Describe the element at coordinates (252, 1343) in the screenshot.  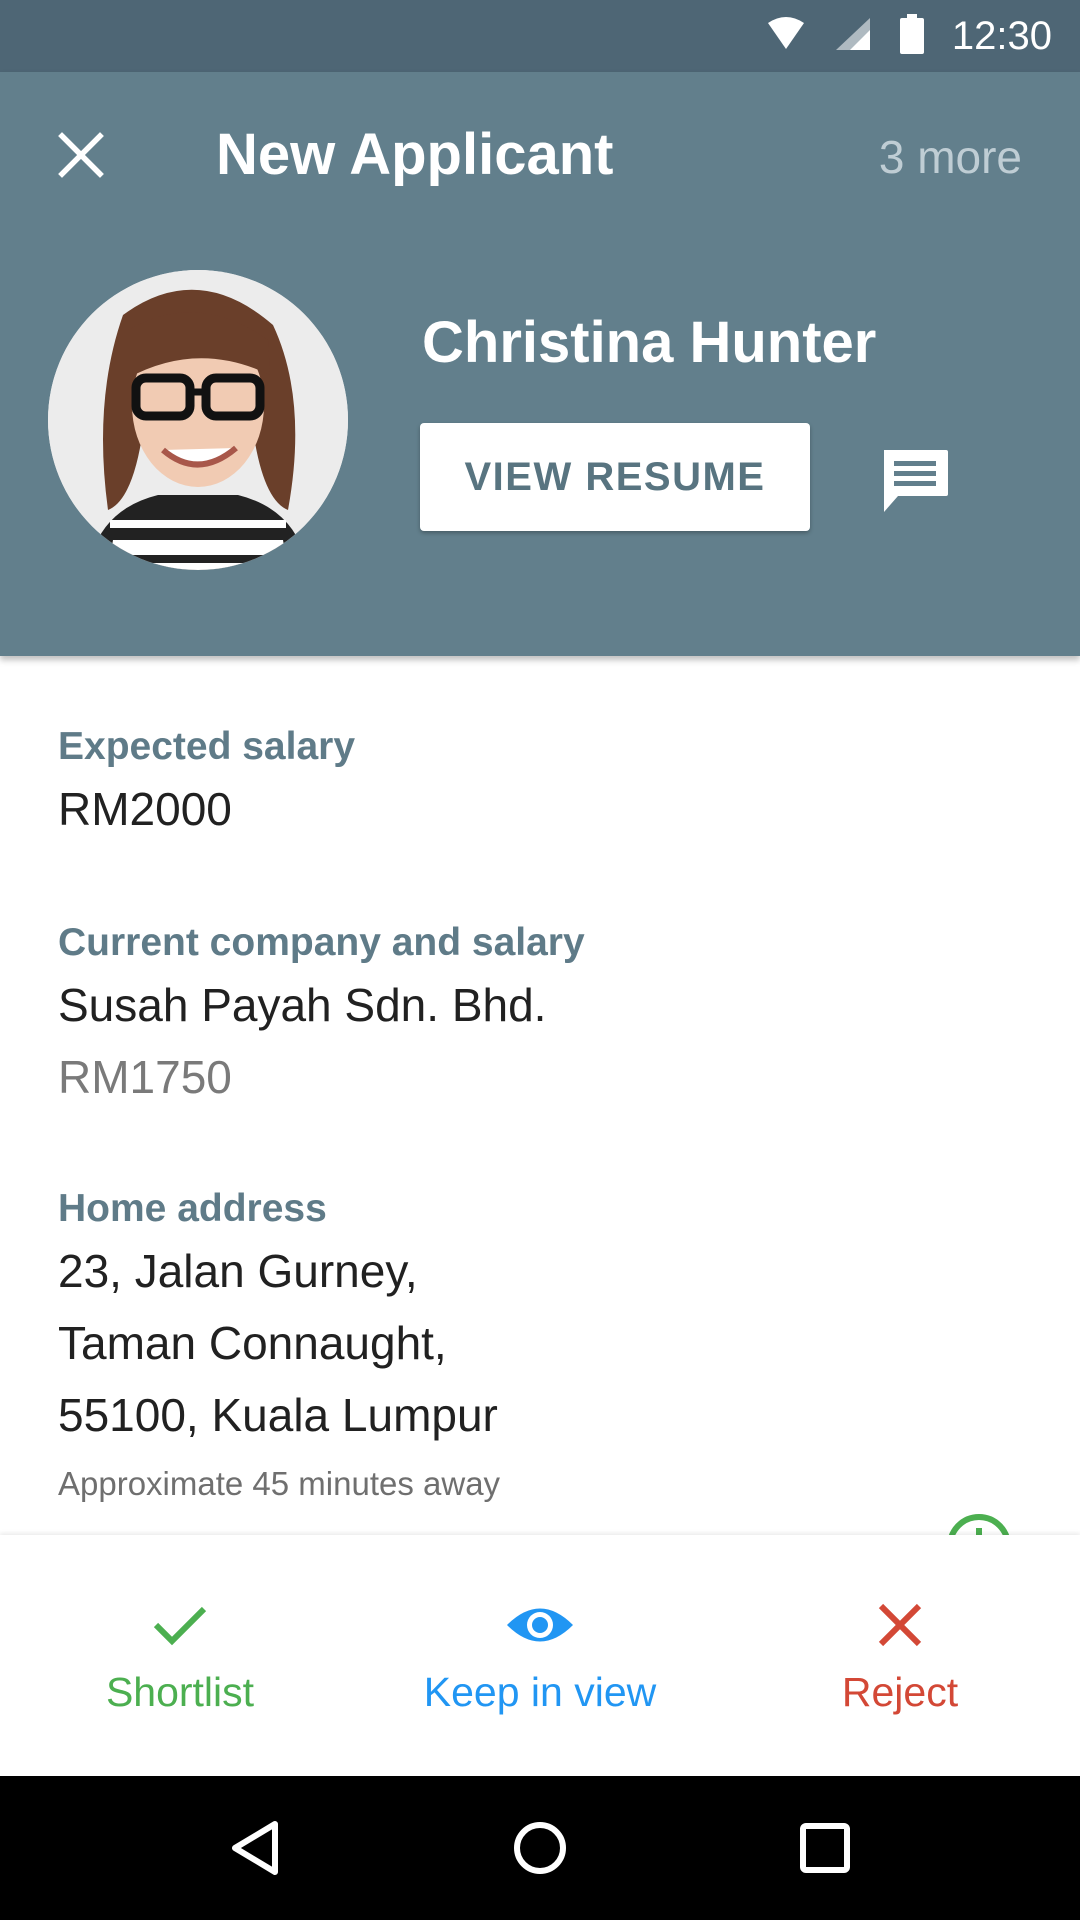
I see `home-address-line: Taman Connaught,` at that location.